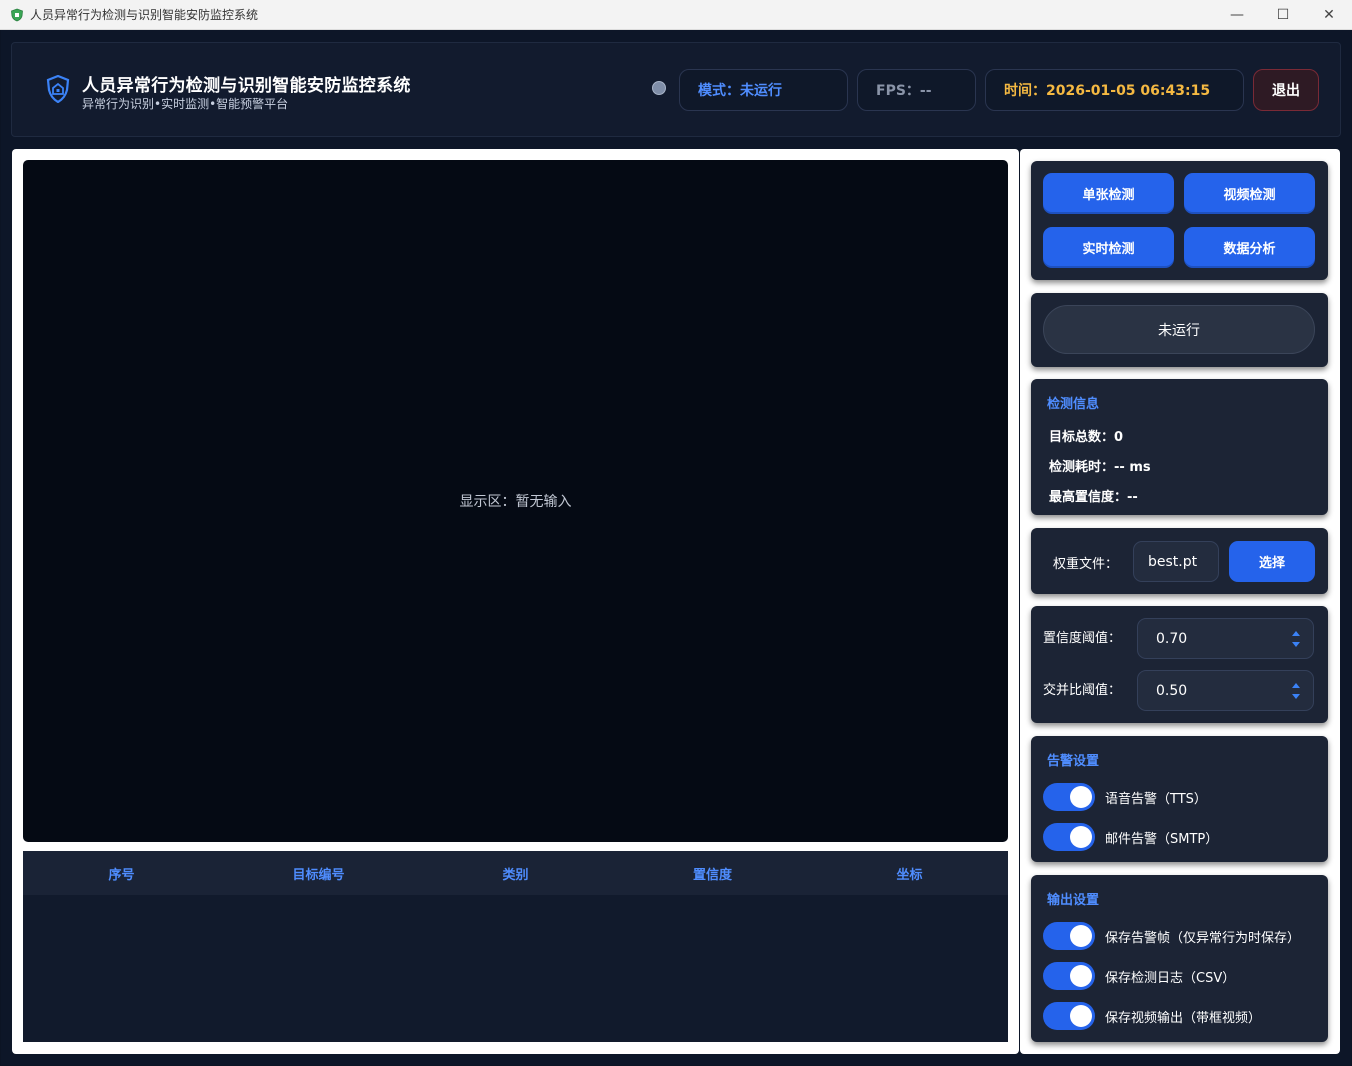 The width and height of the screenshot is (1352, 1066). Describe the element at coordinates (1176, 561) in the screenshot. I see `weights-file-field: best.pt` at that location.